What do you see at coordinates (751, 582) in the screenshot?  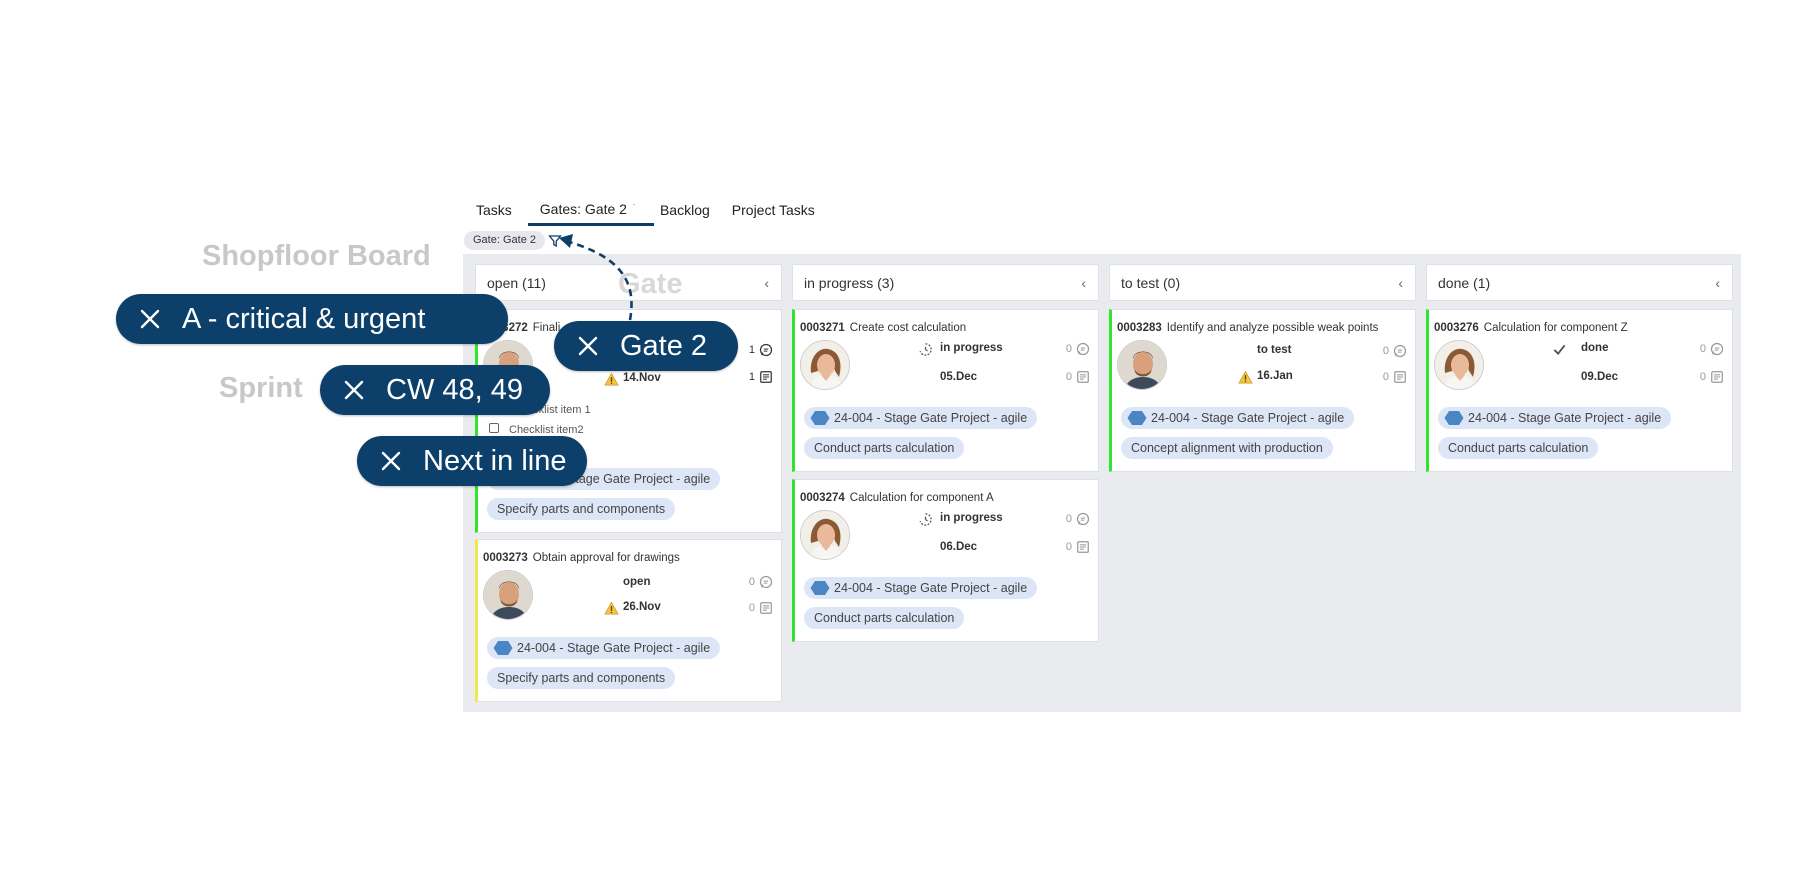 I see `comment-count-value: 0` at bounding box center [751, 582].